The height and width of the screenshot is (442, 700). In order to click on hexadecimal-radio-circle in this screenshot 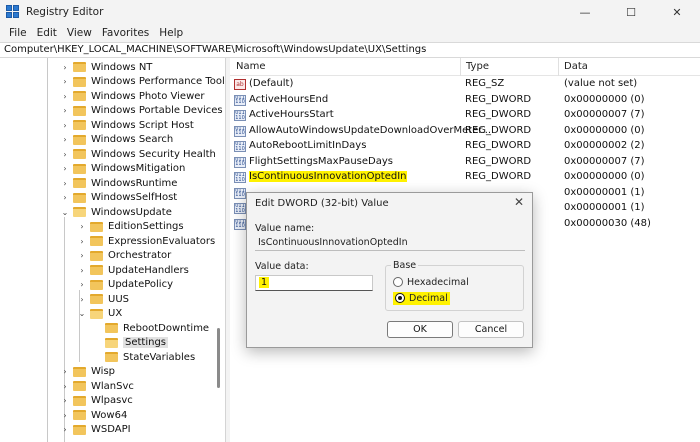, I will do `click(398, 282)`.